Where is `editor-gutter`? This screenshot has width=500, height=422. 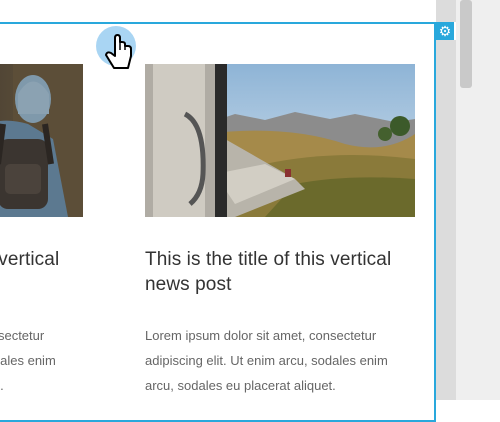
editor-gutter is located at coordinates (446, 220).